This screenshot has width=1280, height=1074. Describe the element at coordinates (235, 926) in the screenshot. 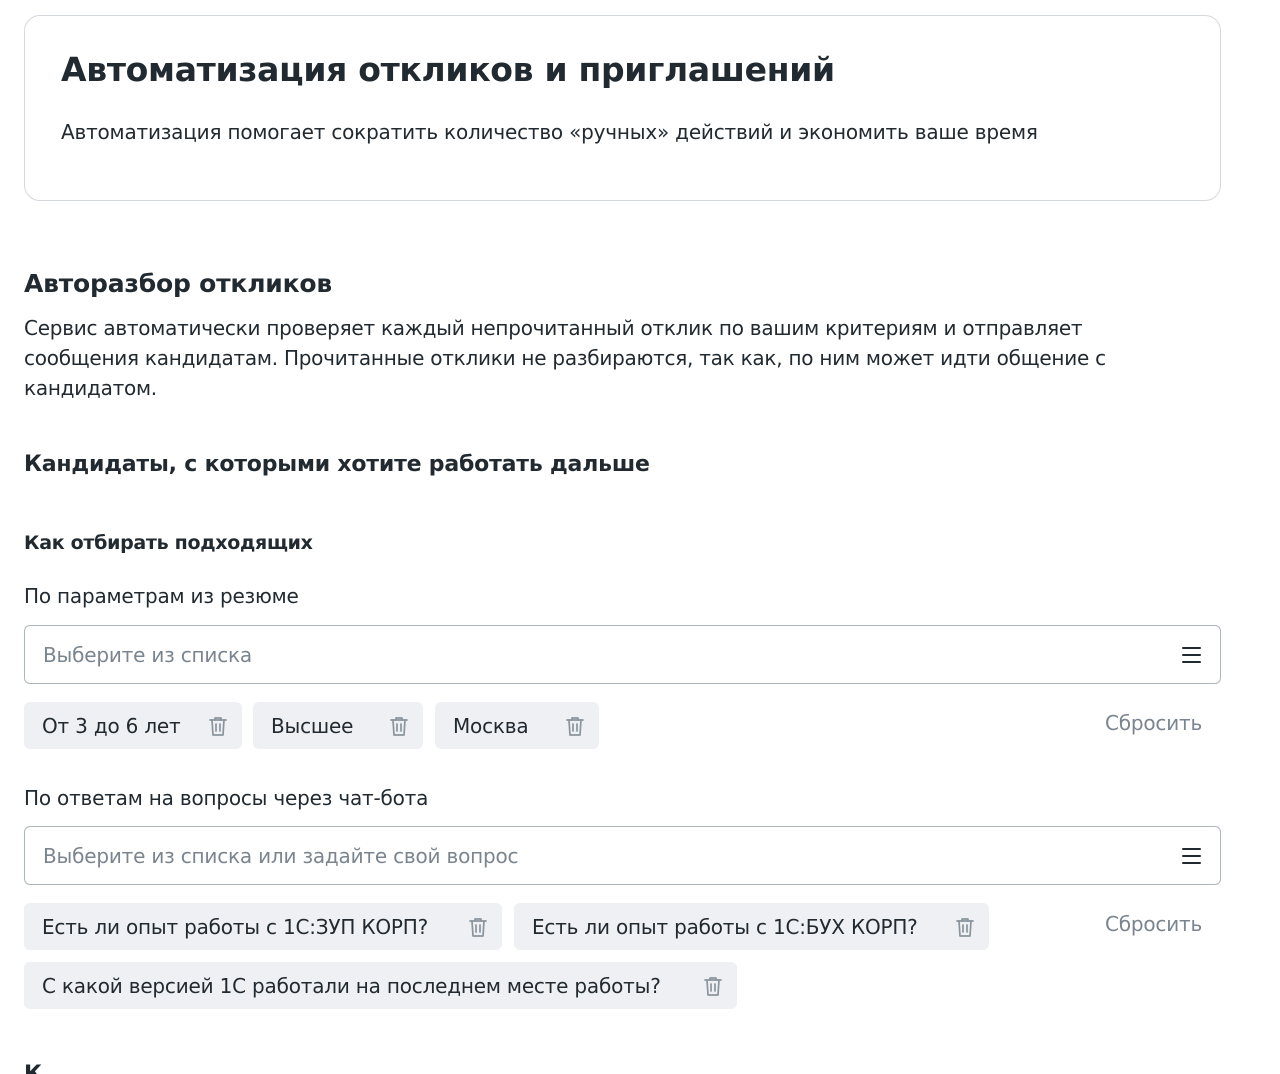

I see `tag-label: Есть ли опыт работы с 1С:ЗУП КОРП?` at that location.